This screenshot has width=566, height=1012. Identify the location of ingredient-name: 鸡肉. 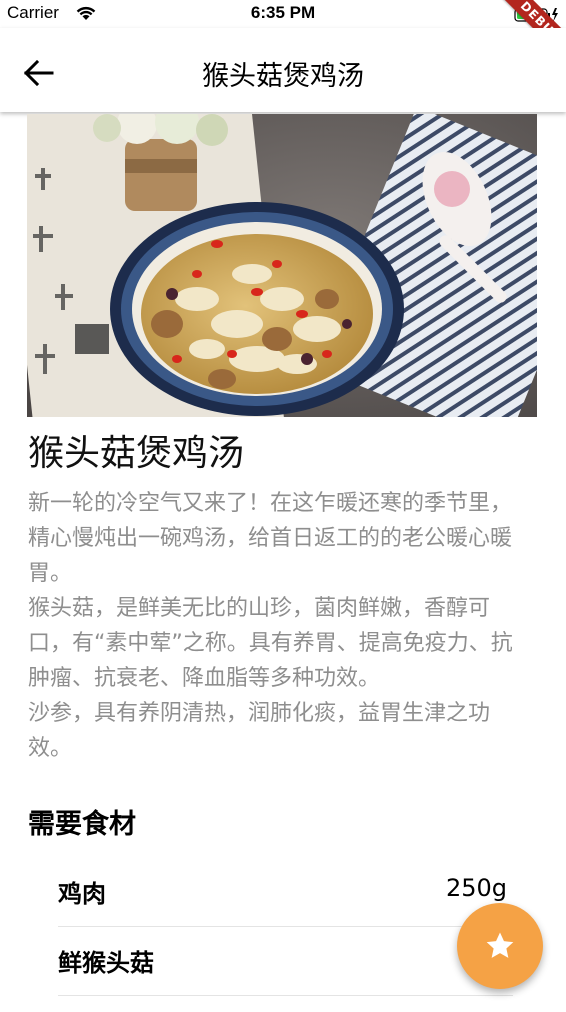
(82, 894).